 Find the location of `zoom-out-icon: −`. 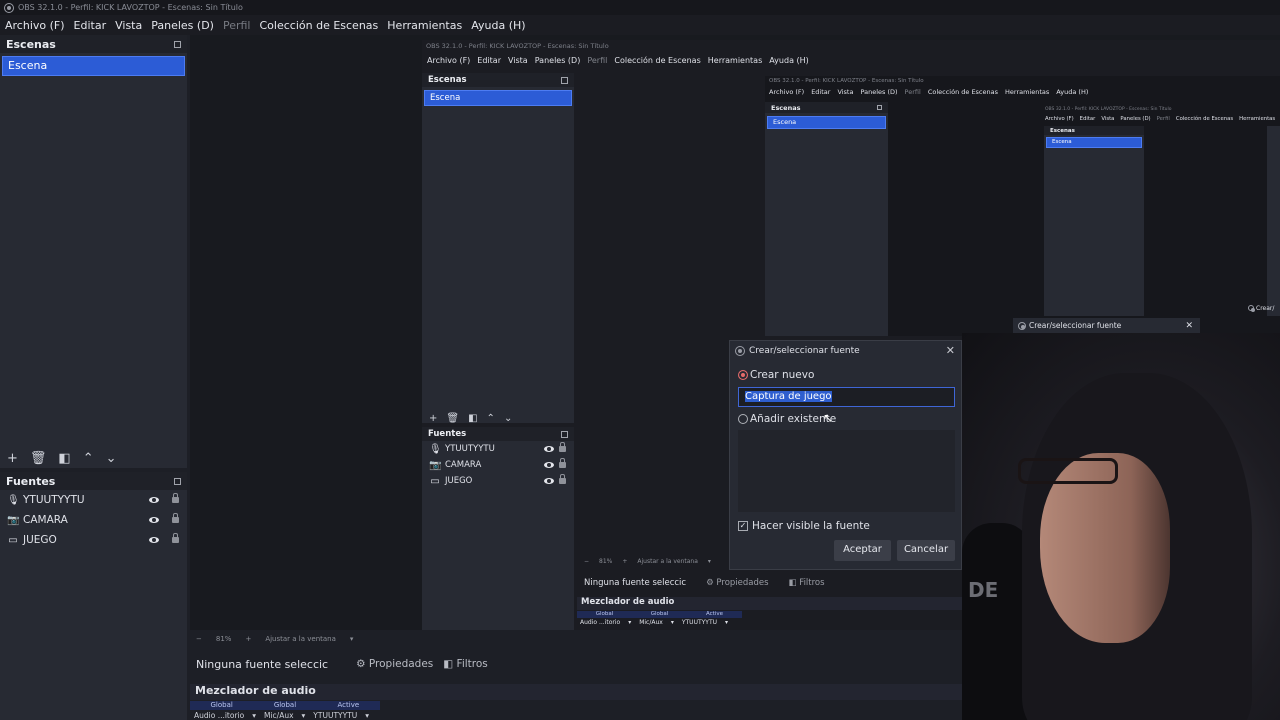

zoom-out-icon: − is located at coordinates (199, 639).